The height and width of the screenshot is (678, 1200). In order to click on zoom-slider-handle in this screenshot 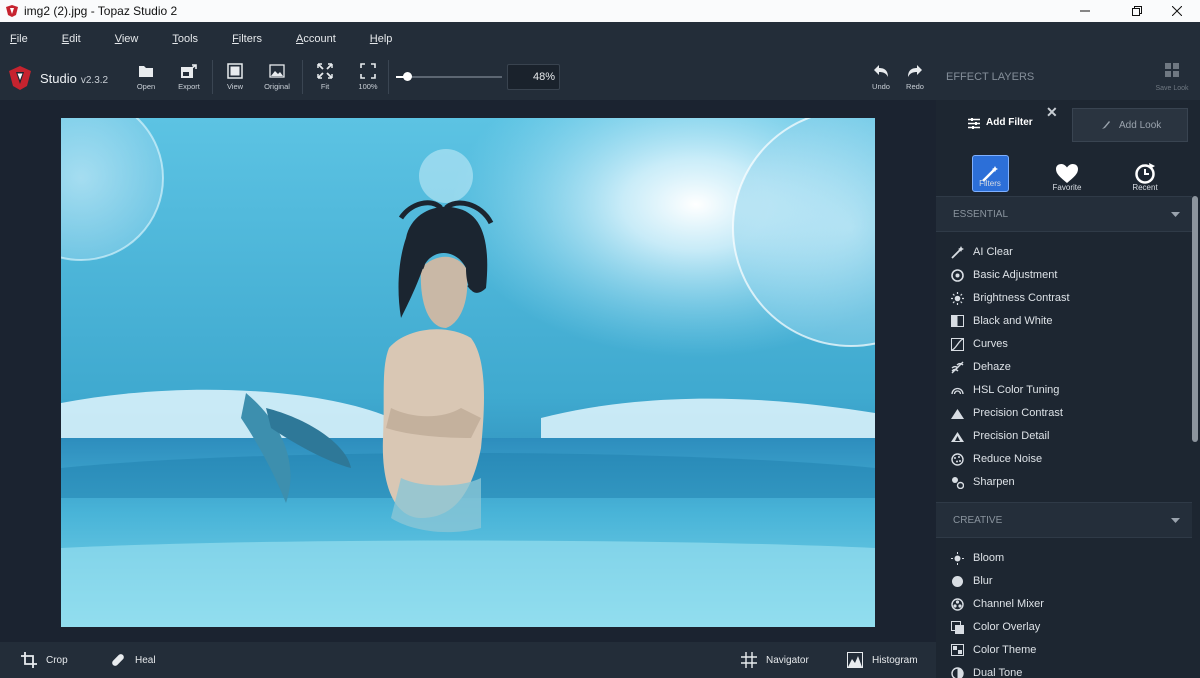, I will do `click(407, 76)`.